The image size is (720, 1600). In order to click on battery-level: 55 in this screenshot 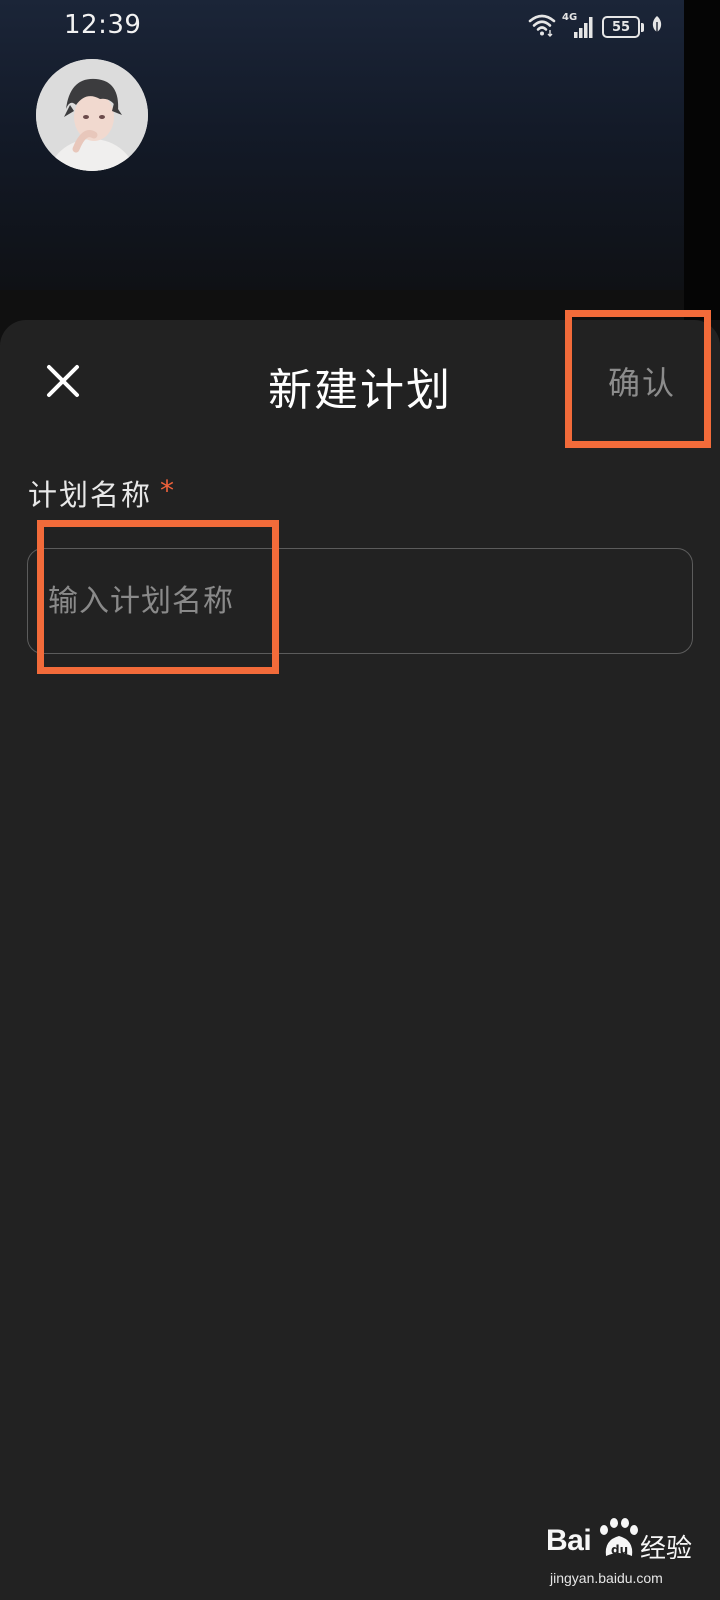, I will do `click(621, 27)`.